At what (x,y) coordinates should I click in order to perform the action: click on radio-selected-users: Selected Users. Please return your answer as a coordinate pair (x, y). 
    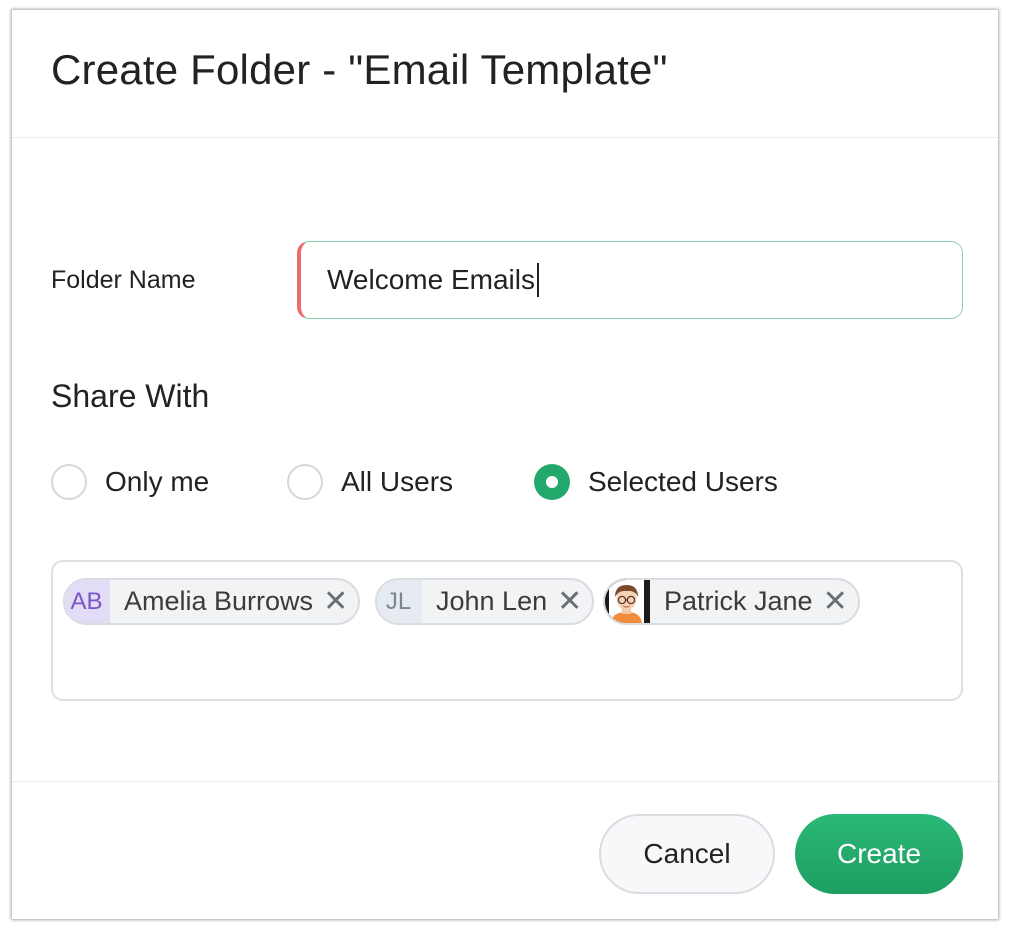
    Looking at the image, I should click on (656, 482).